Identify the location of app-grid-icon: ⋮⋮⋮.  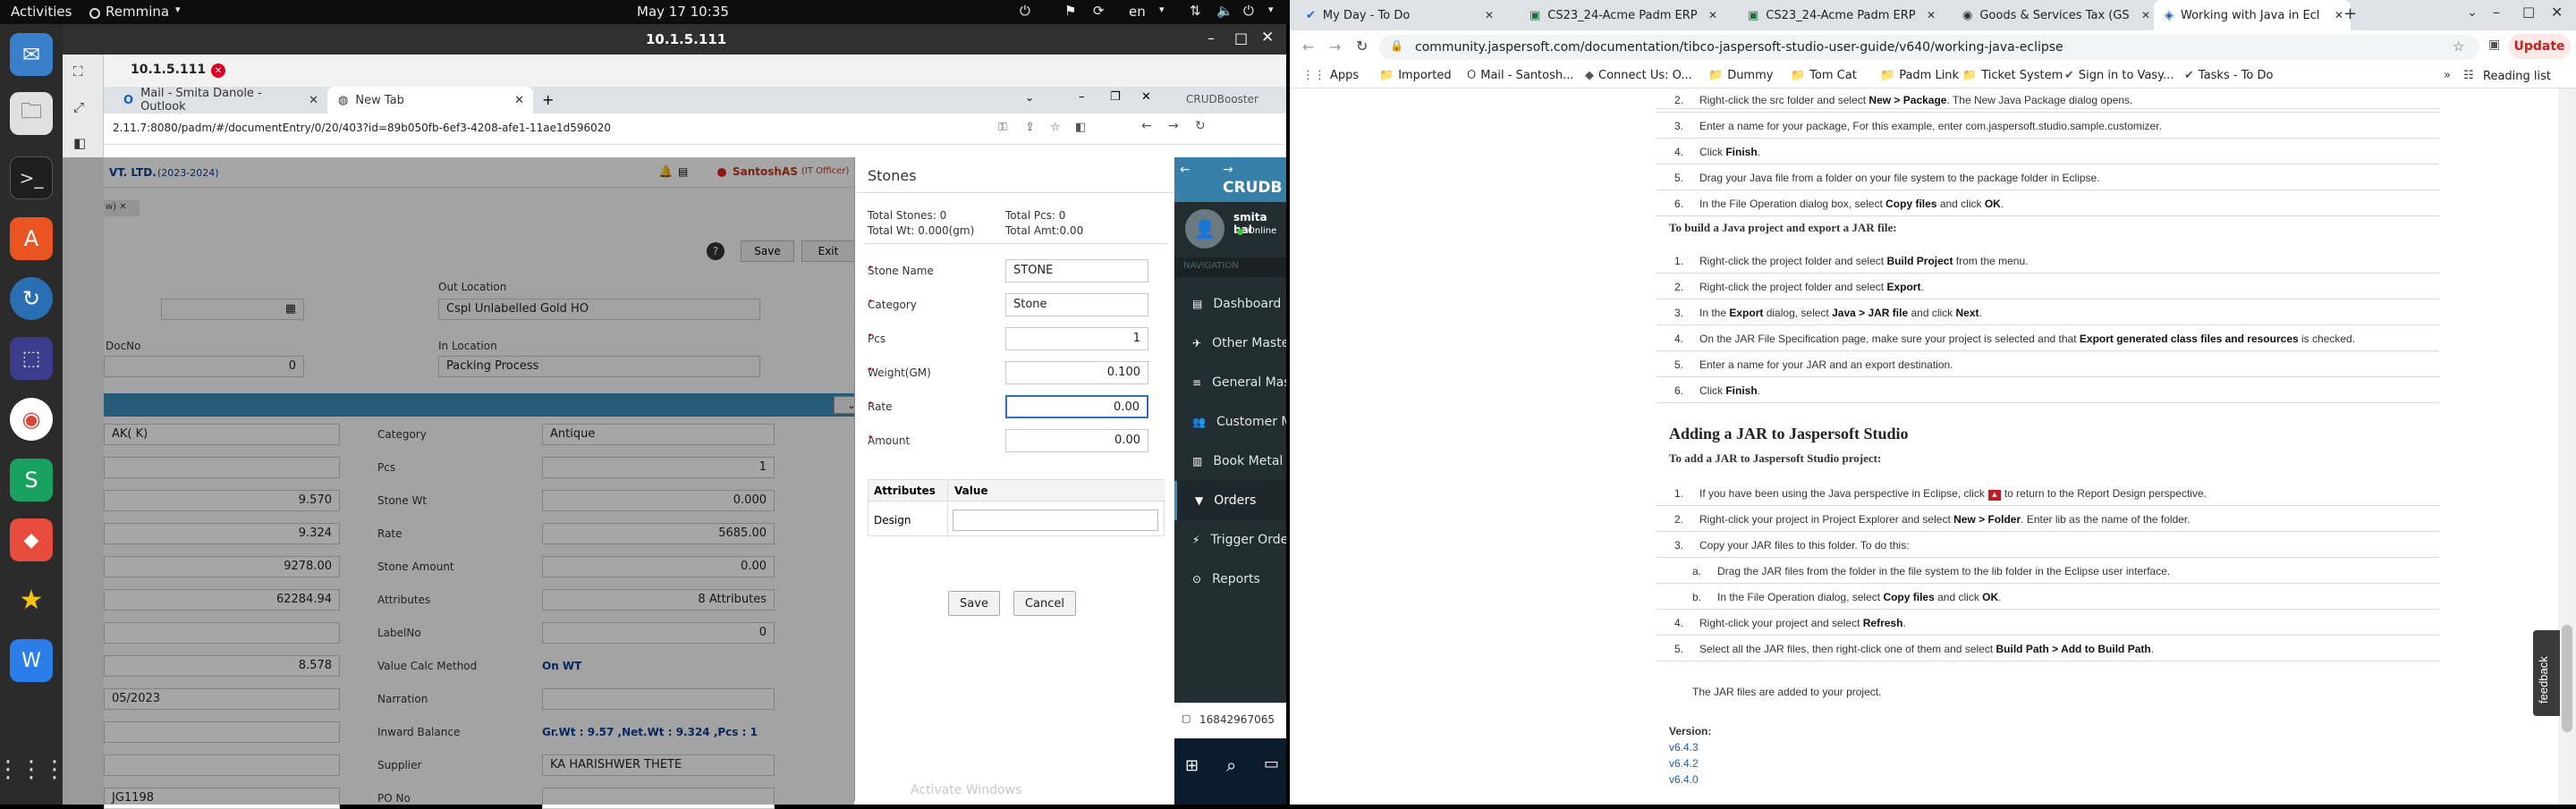
(33, 769).